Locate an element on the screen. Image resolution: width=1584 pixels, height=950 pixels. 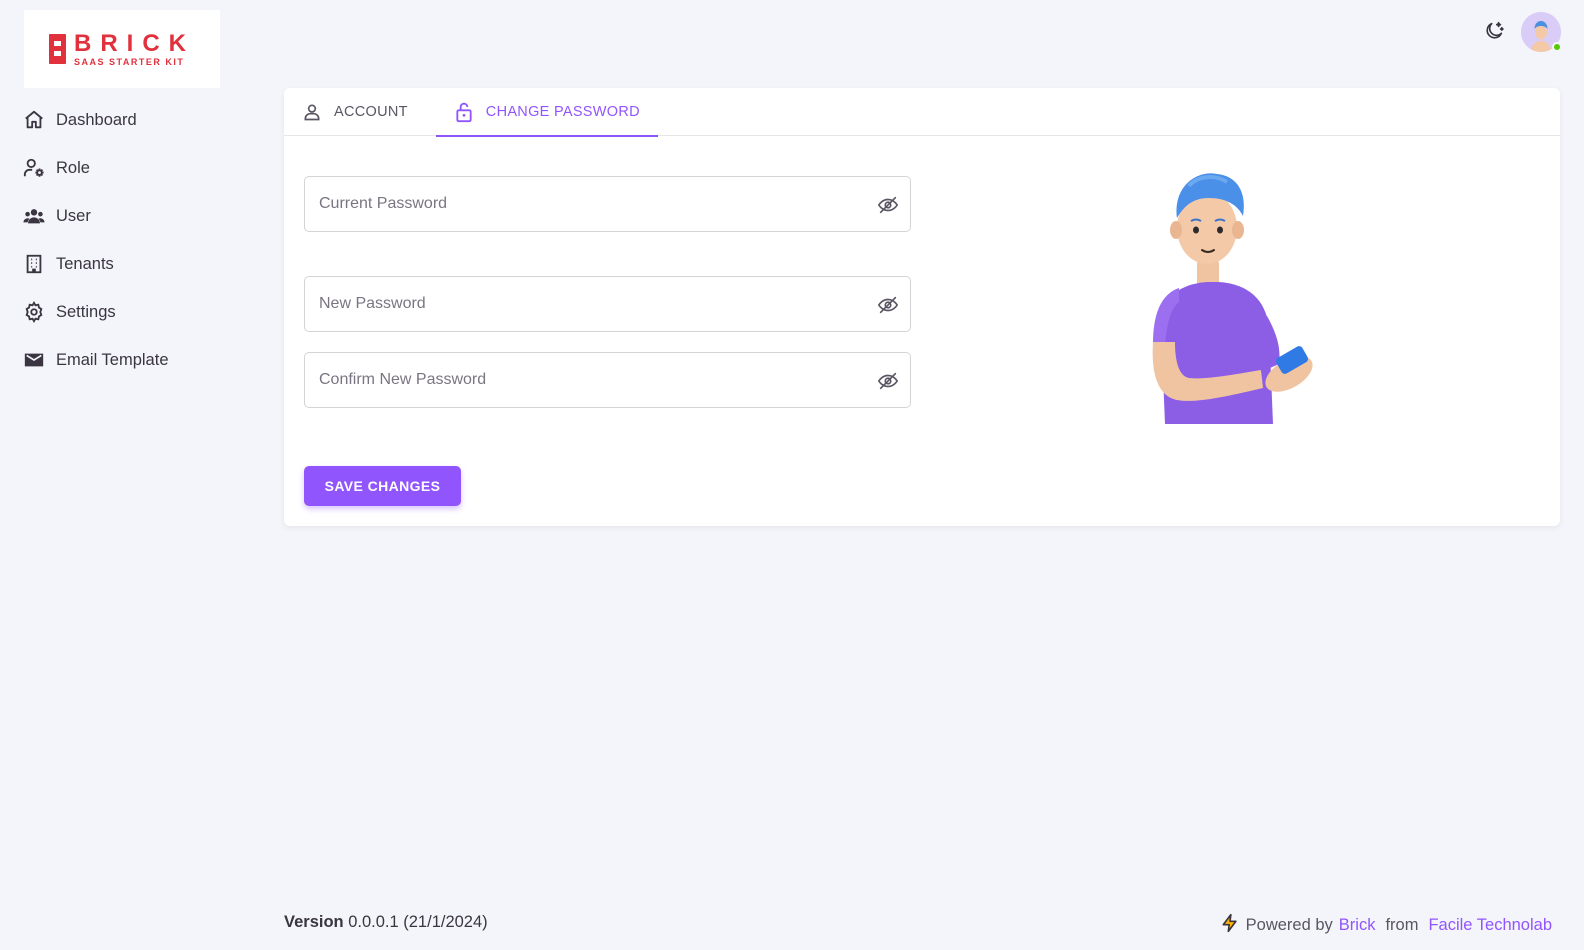
confirm-password-field is located at coordinates (607, 380).